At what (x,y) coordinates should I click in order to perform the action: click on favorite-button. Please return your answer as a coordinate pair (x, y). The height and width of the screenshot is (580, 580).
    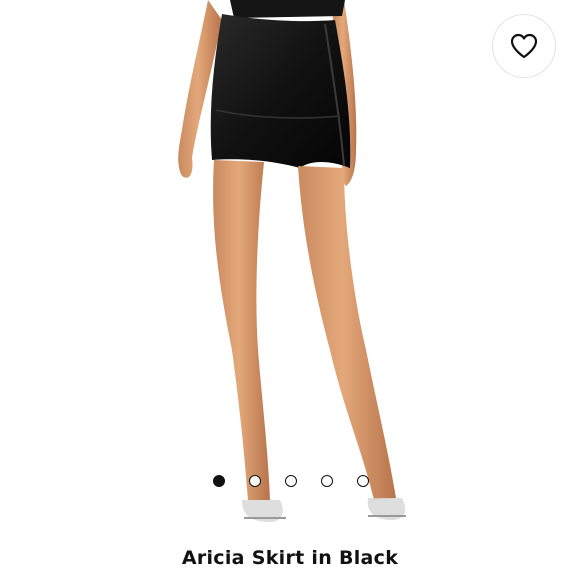
    Looking at the image, I should click on (524, 46).